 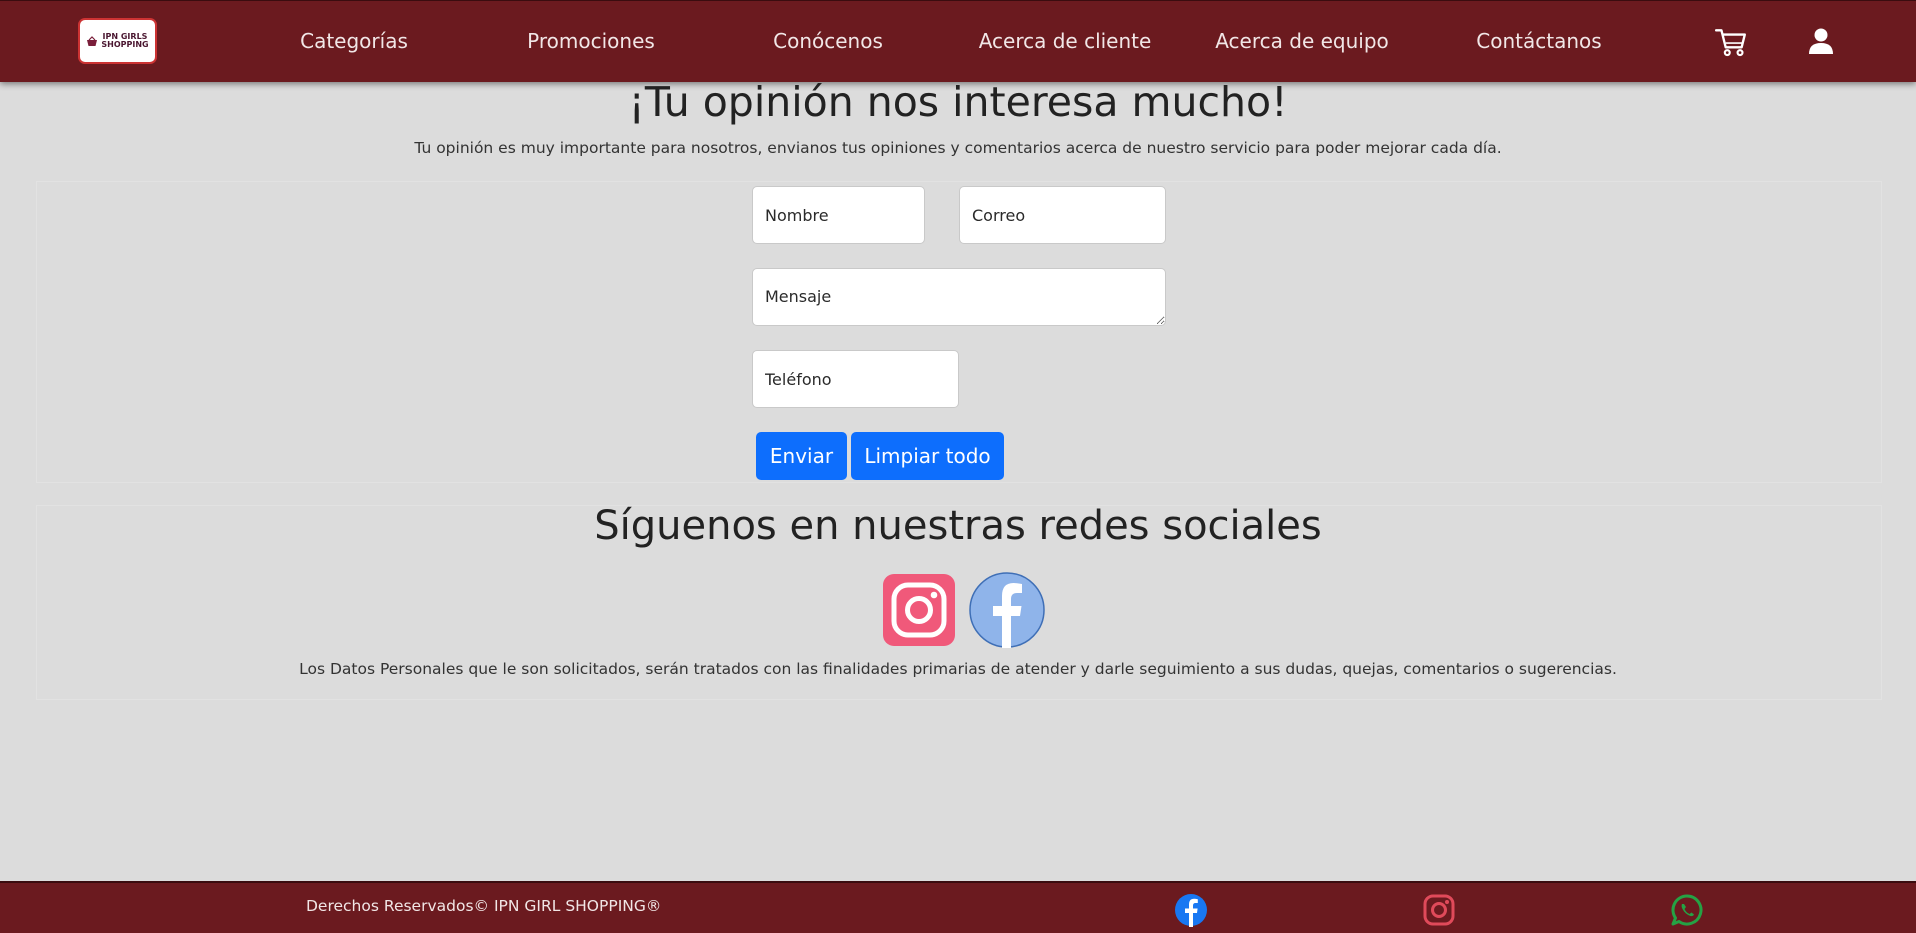 I want to click on nav-acerca-de-cliente: Acerca de cliente, so click(x=1065, y=41).